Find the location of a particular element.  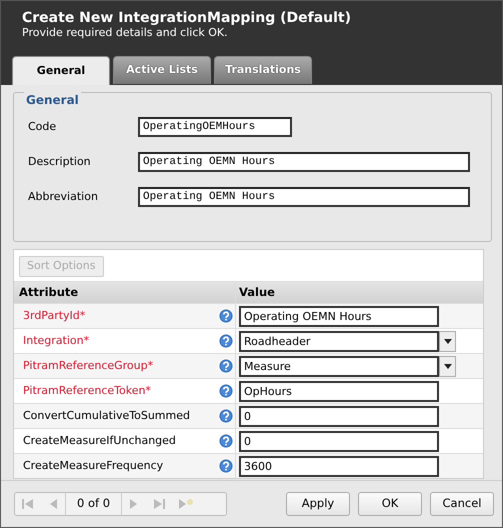

column-header: Value is located at coordinates (257, 292).